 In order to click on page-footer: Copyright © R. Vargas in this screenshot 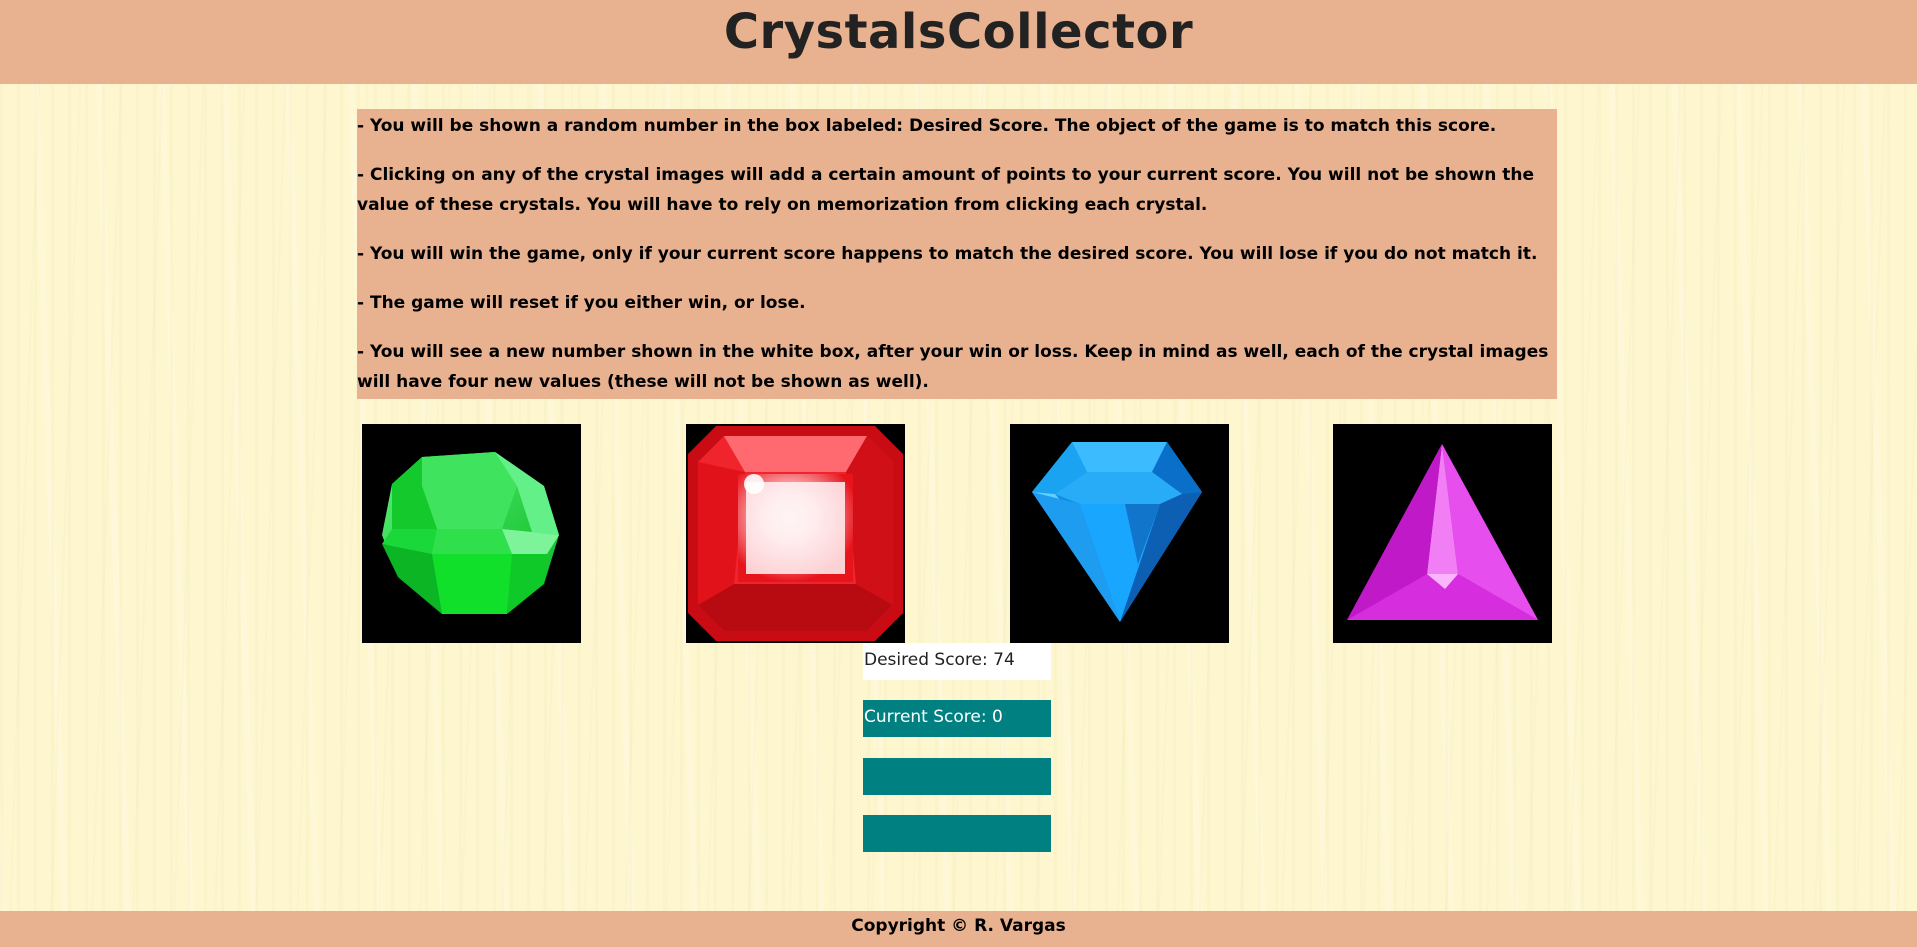, I will do `click(958, 929)`.